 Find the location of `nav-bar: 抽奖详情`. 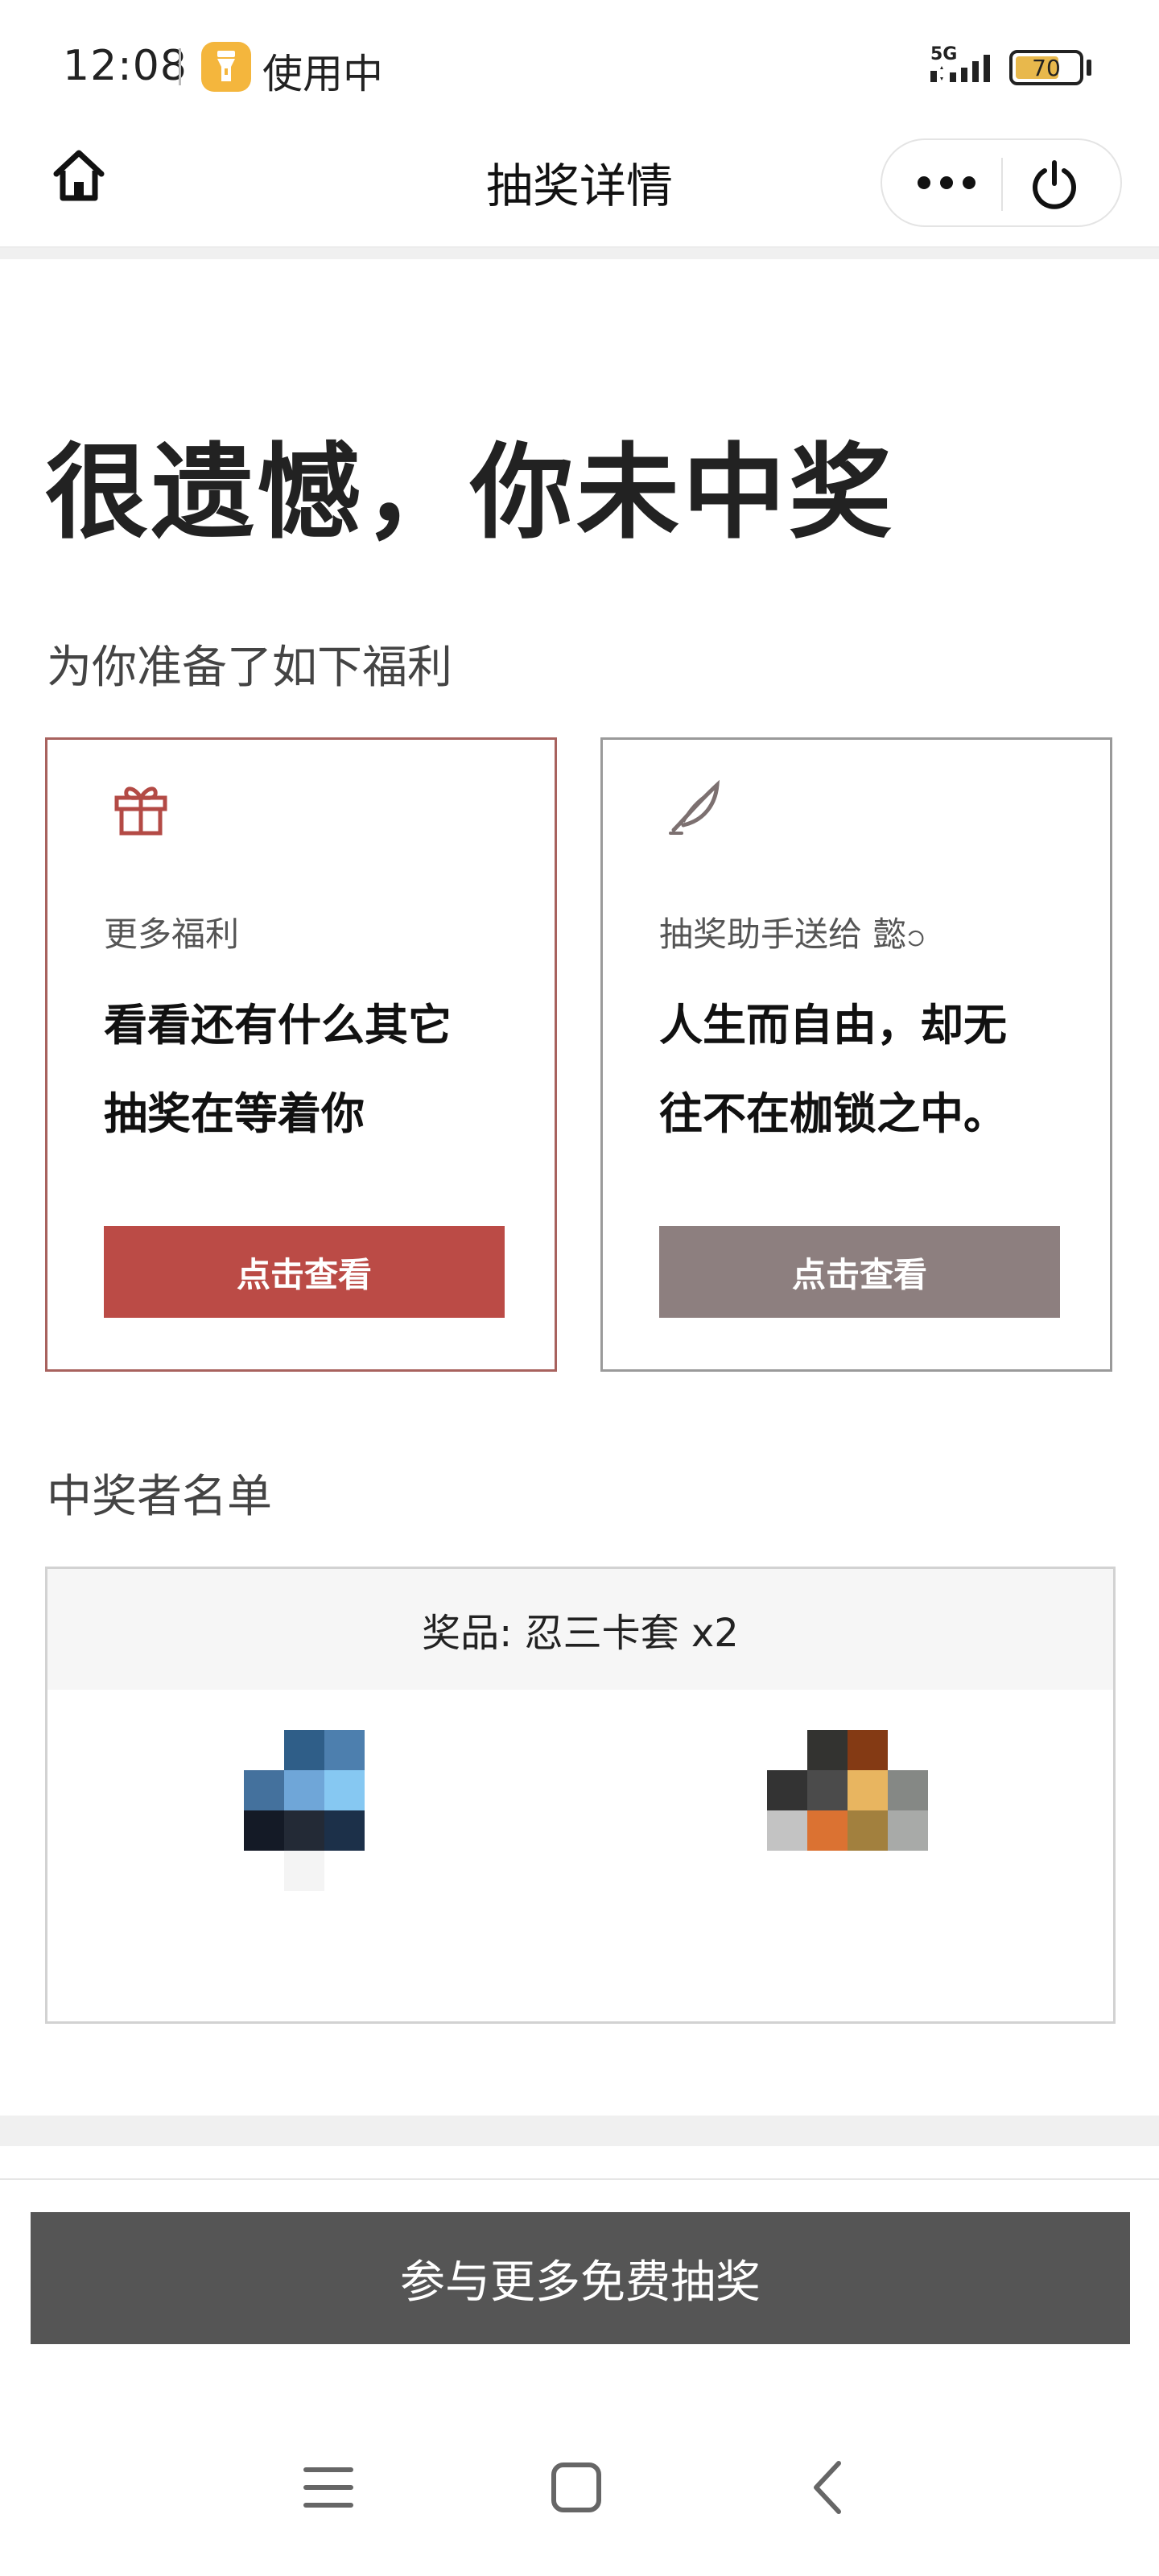

nav-bar: 抽奖详情 is located at coordinates (579, 188).